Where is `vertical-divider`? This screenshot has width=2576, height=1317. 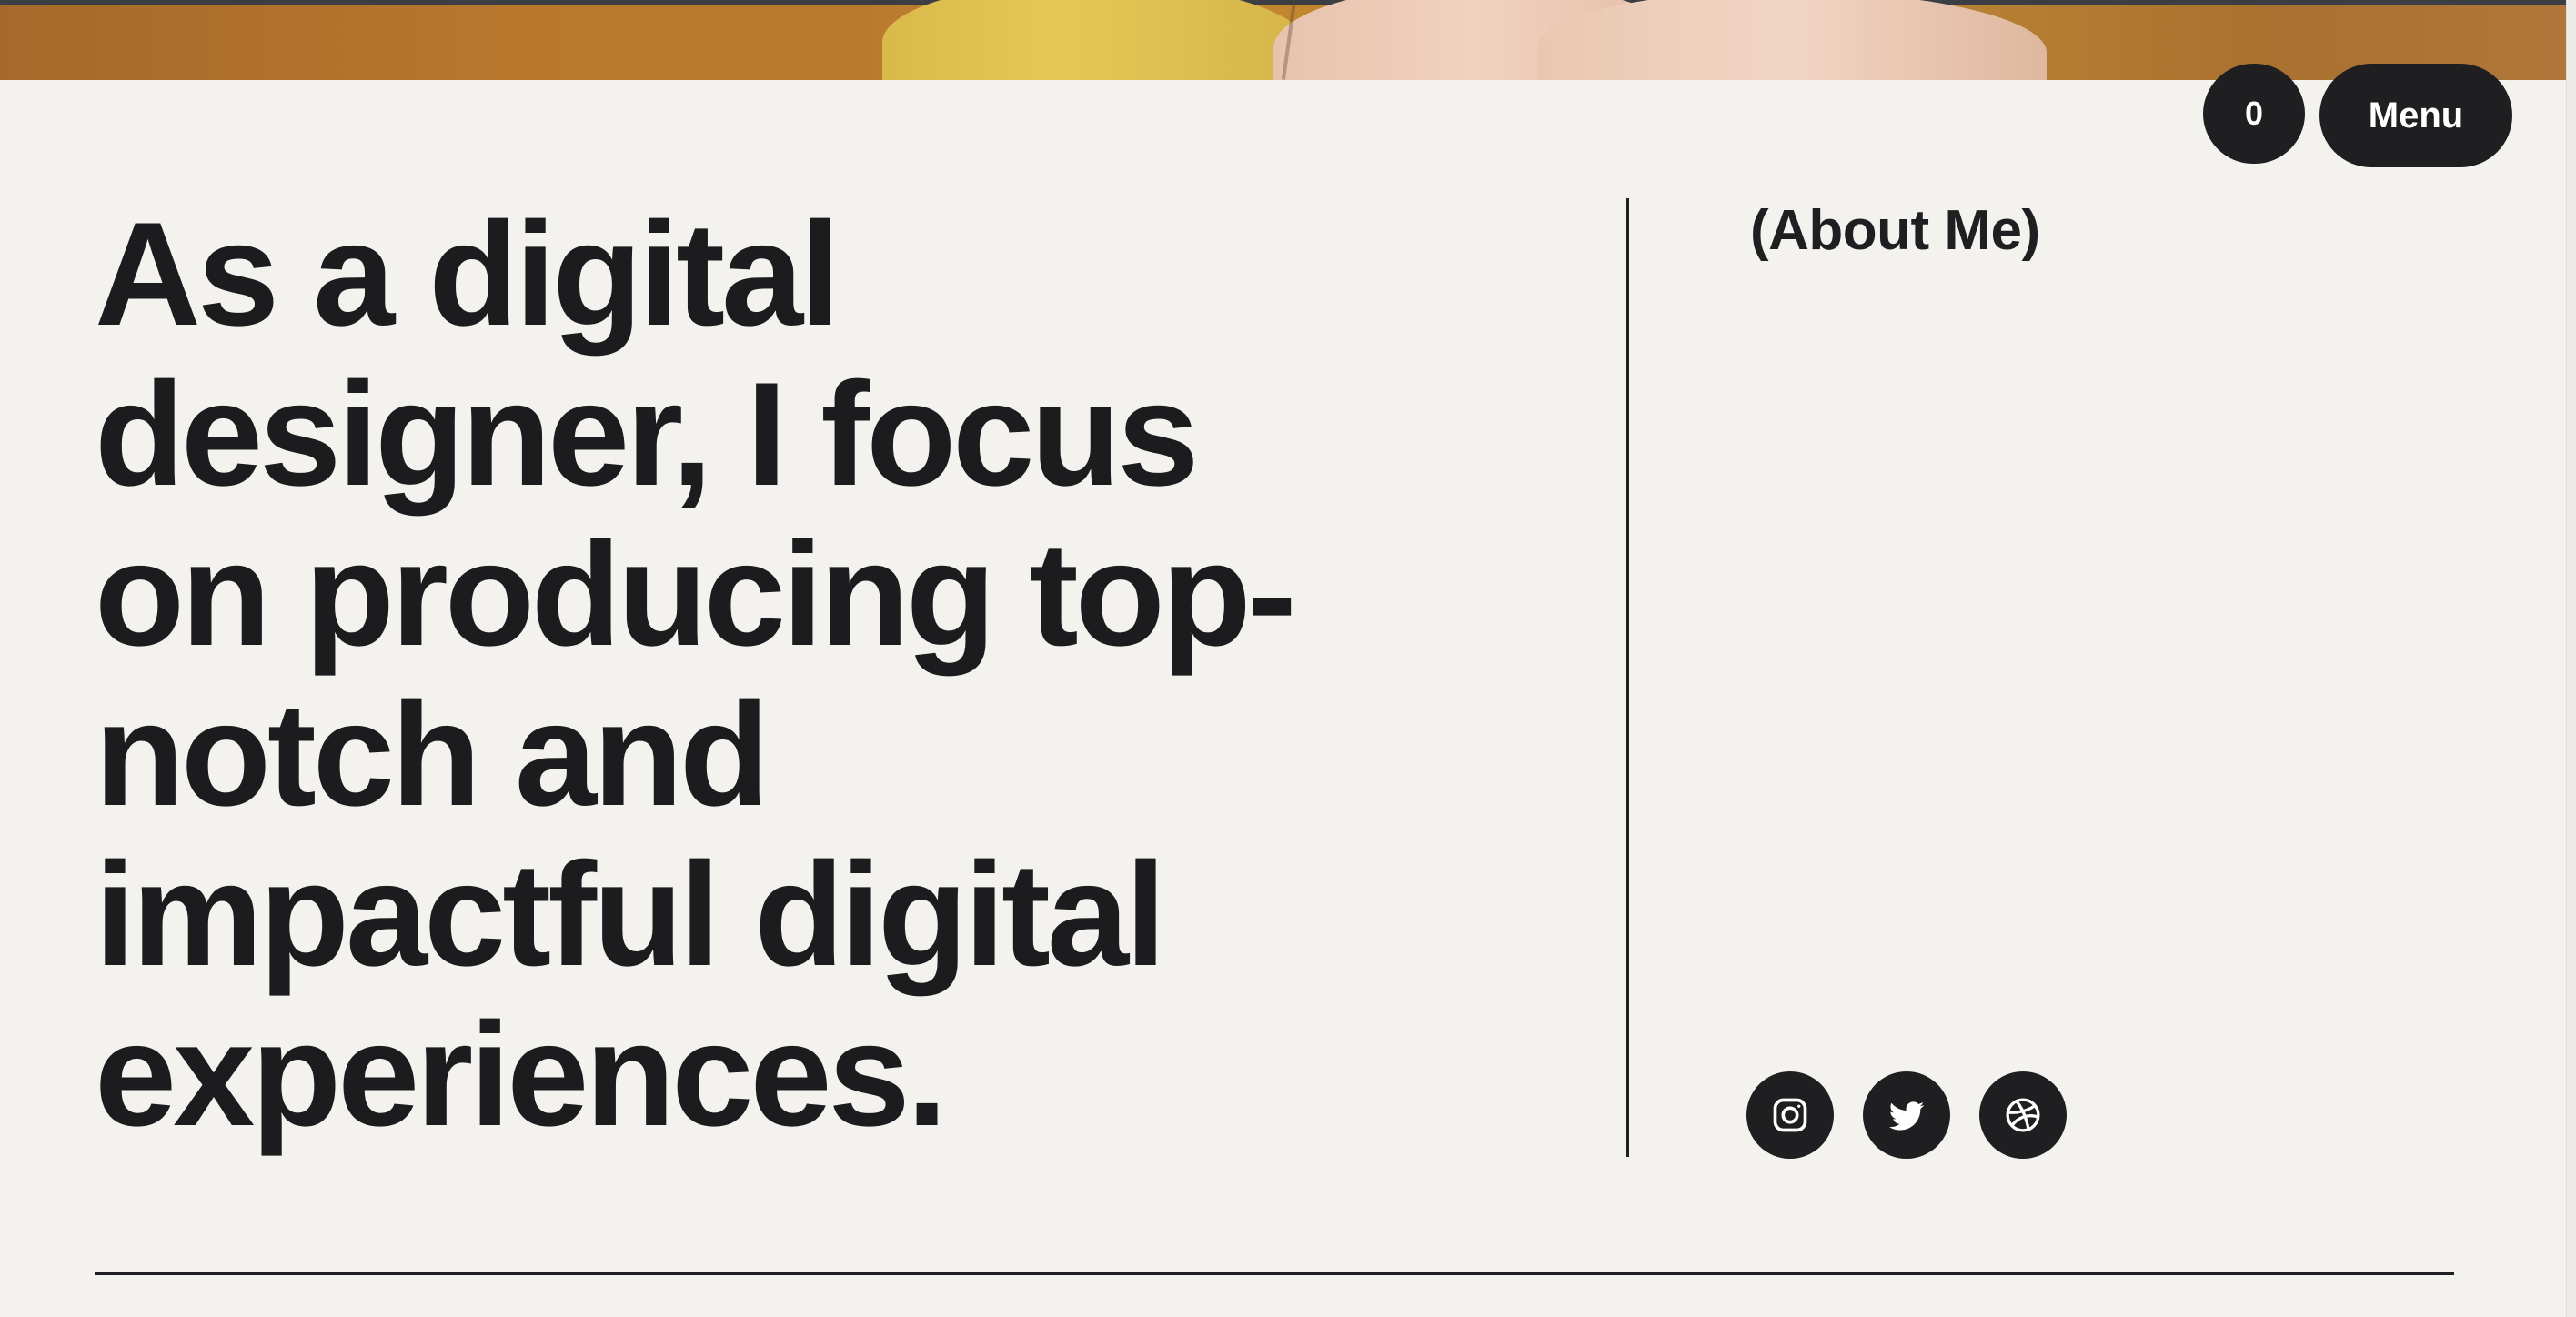 vertical-divider is located at coordinates (1627, 678).